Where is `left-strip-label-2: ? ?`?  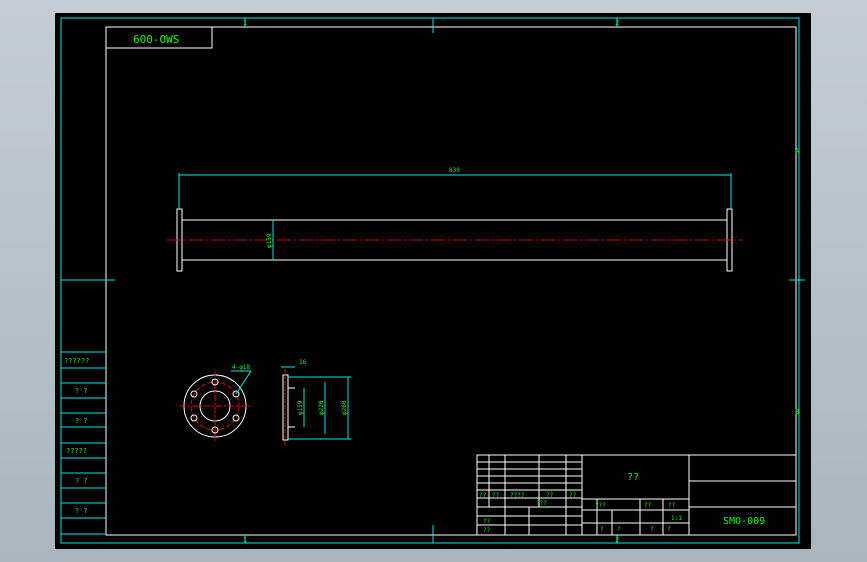
left-strip-label-2: ? ? is located at coordinates (81, 421).